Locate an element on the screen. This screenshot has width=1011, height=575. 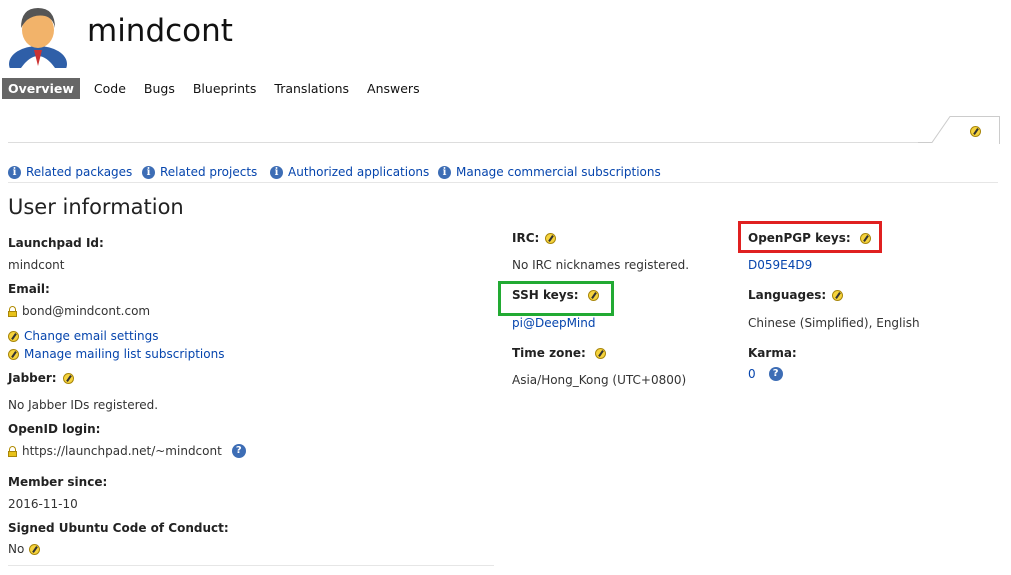
change-email-link: Change email settings is located at coordinates (83, 336).